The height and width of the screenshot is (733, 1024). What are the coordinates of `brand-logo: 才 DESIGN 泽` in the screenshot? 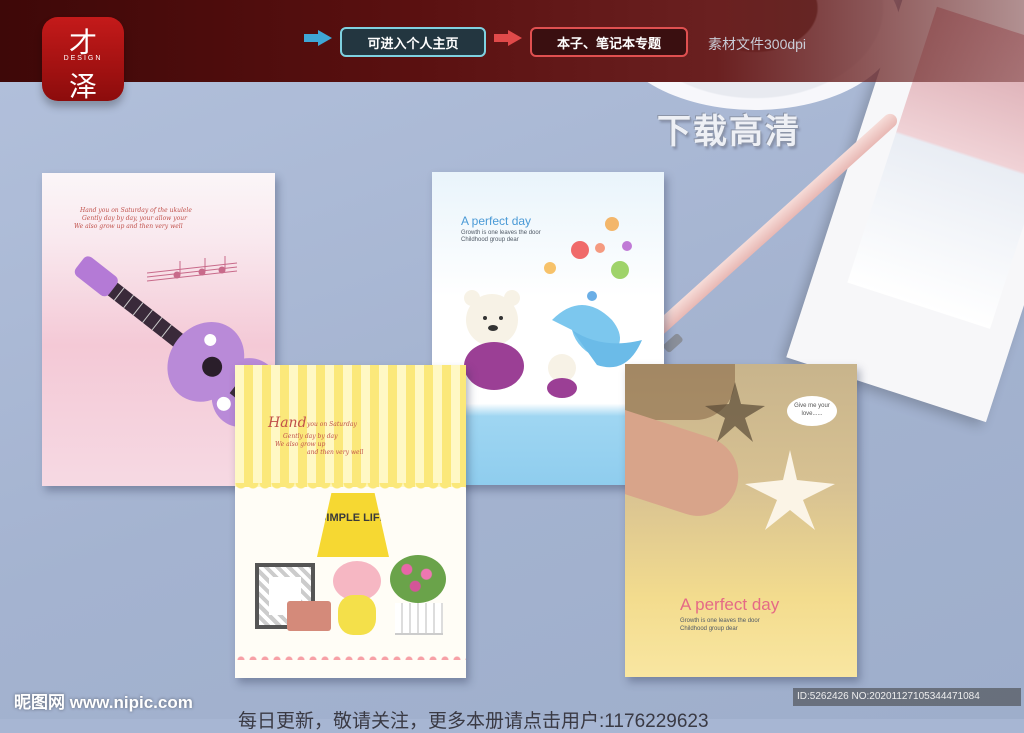 It's located at (83, 60).